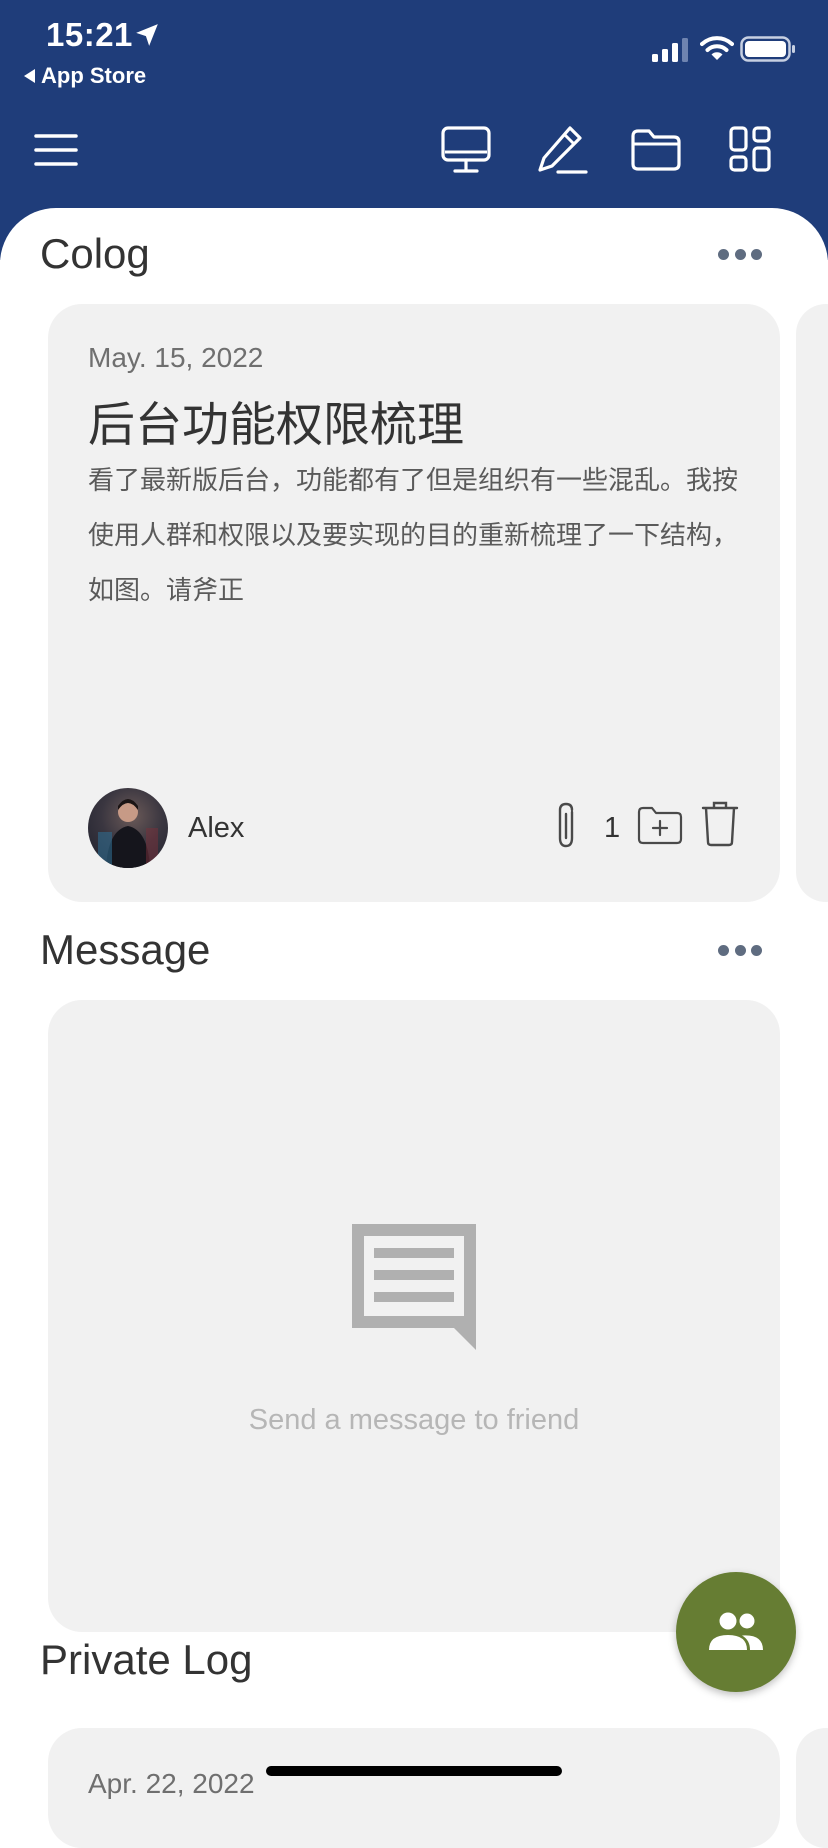 Image resolution: width=828 pixels, height=1848 pixels. I want to click on colog-title: 后台功能权限梳理, so click(276, 425).